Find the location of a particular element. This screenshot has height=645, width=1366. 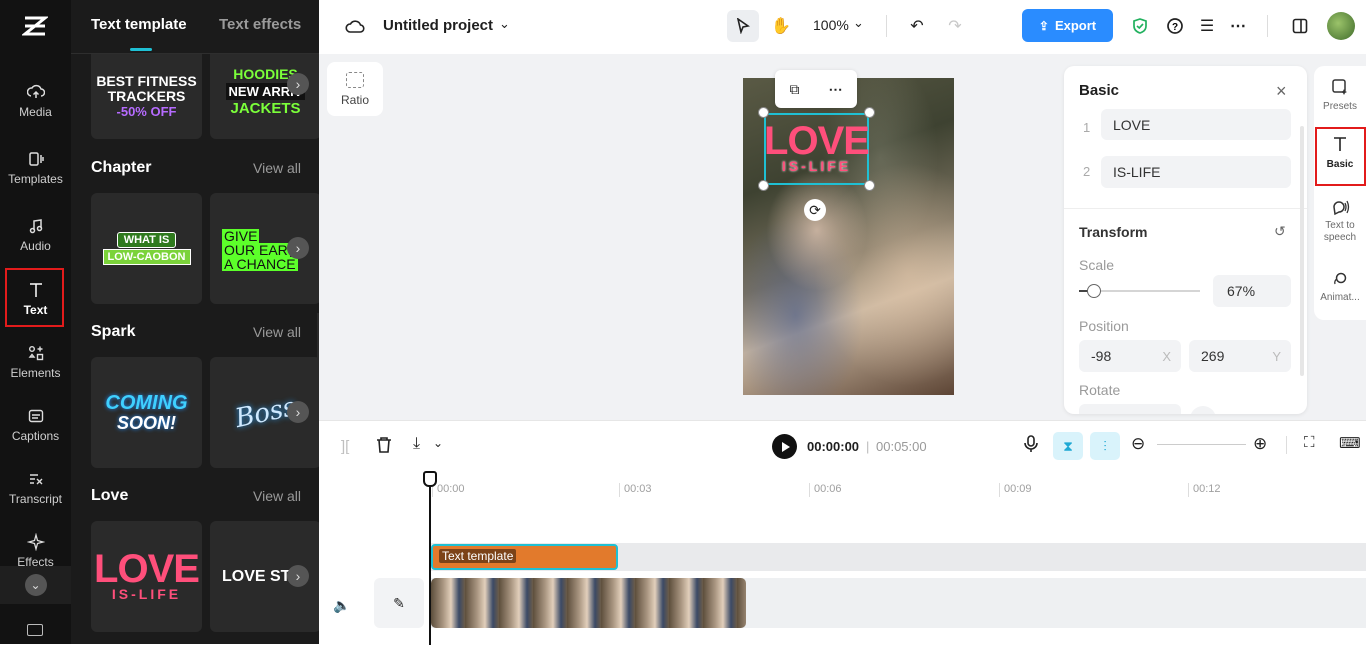

rail-item-elements: Elements is located at coordinates (35, 362).